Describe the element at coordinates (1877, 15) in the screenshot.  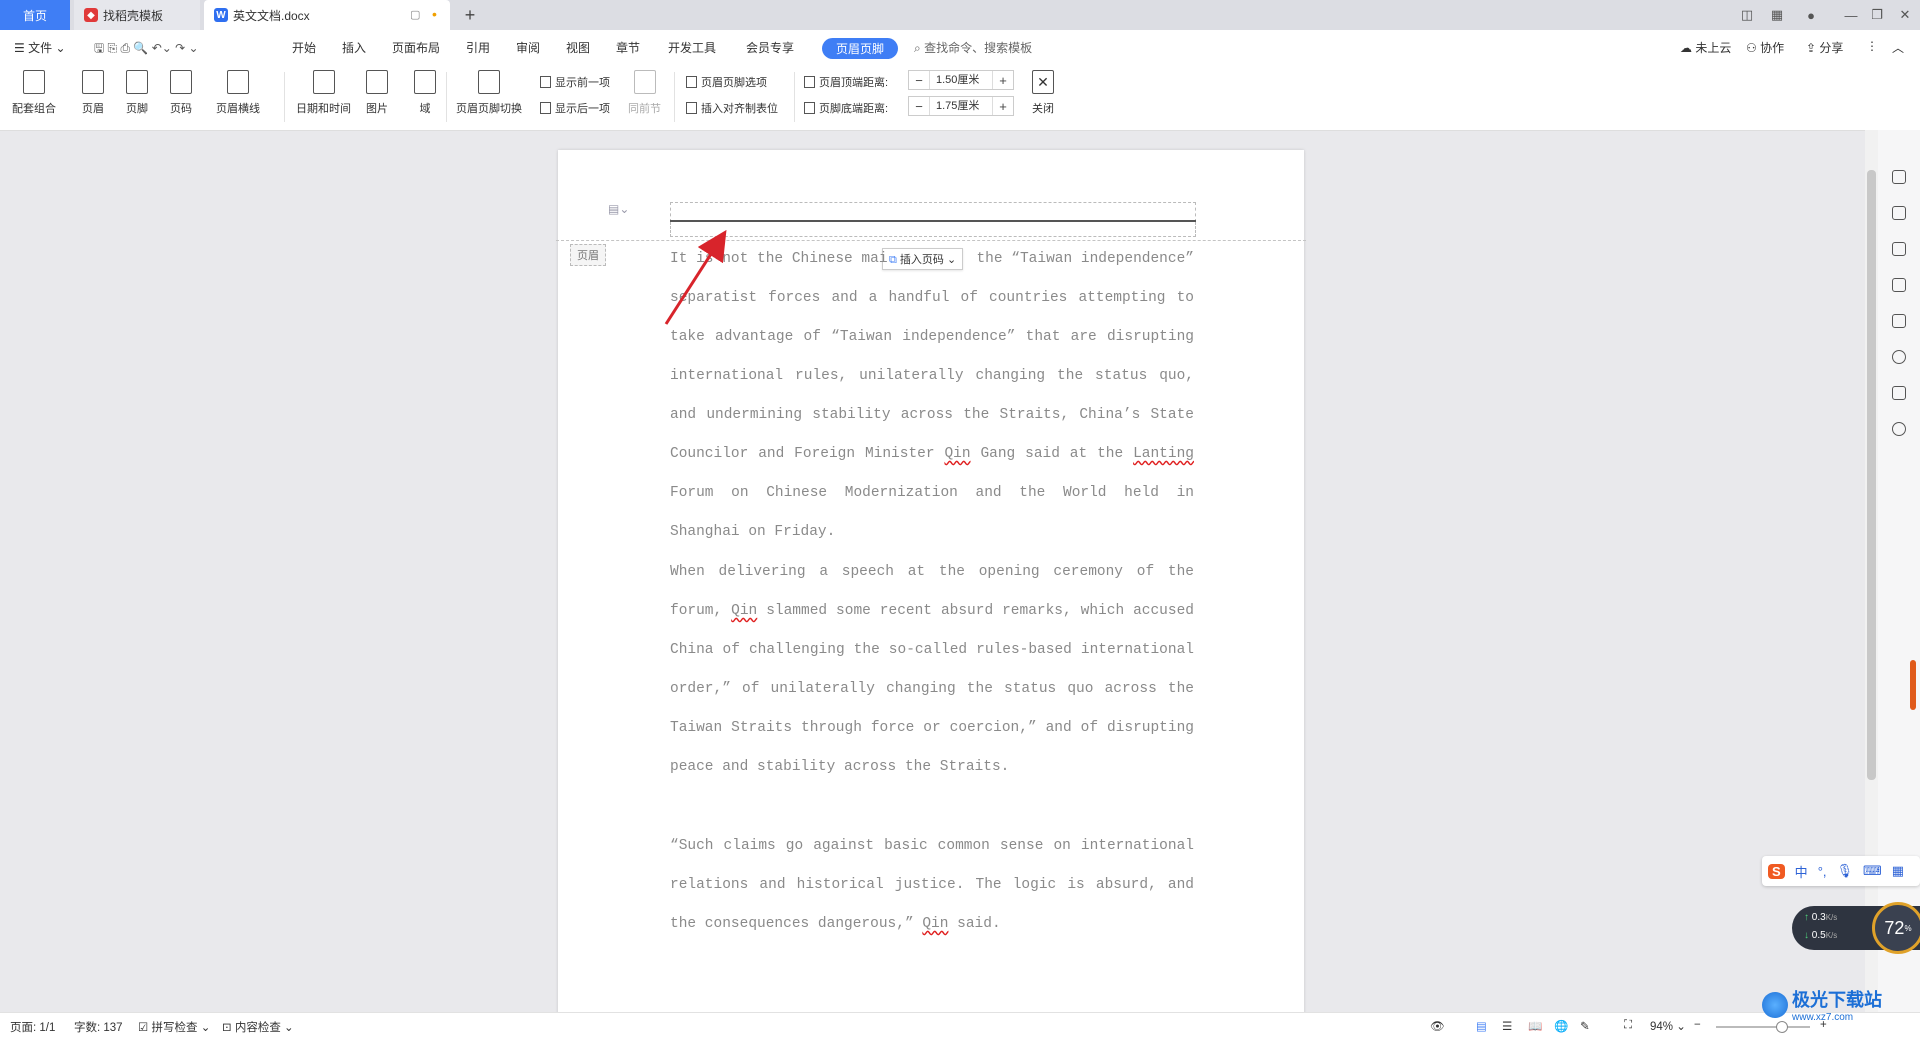
I see `restore-icon: ❐` at that location.